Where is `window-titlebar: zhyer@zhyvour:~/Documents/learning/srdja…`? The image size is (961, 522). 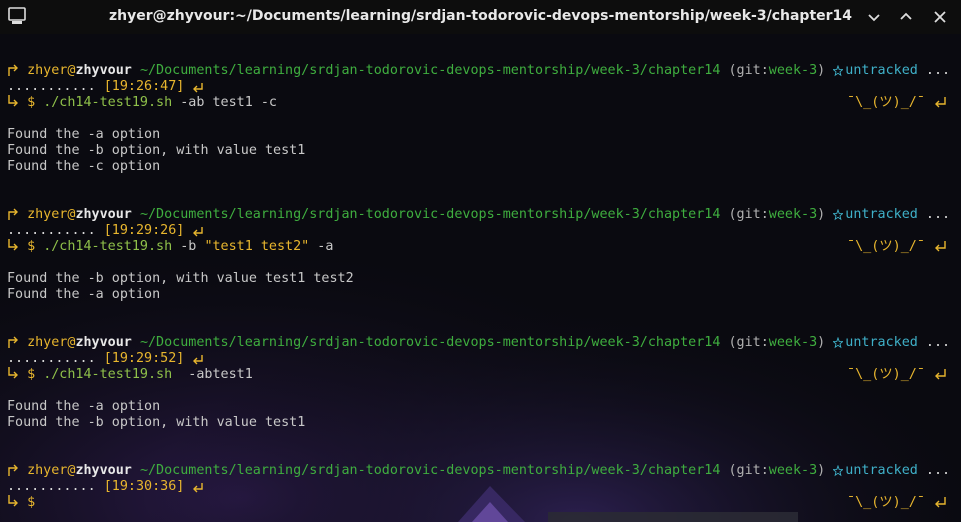 window-titlebar: zhyer@zhyvour:~/Documents/learning/srdja… is located at coordinates (480, 17).